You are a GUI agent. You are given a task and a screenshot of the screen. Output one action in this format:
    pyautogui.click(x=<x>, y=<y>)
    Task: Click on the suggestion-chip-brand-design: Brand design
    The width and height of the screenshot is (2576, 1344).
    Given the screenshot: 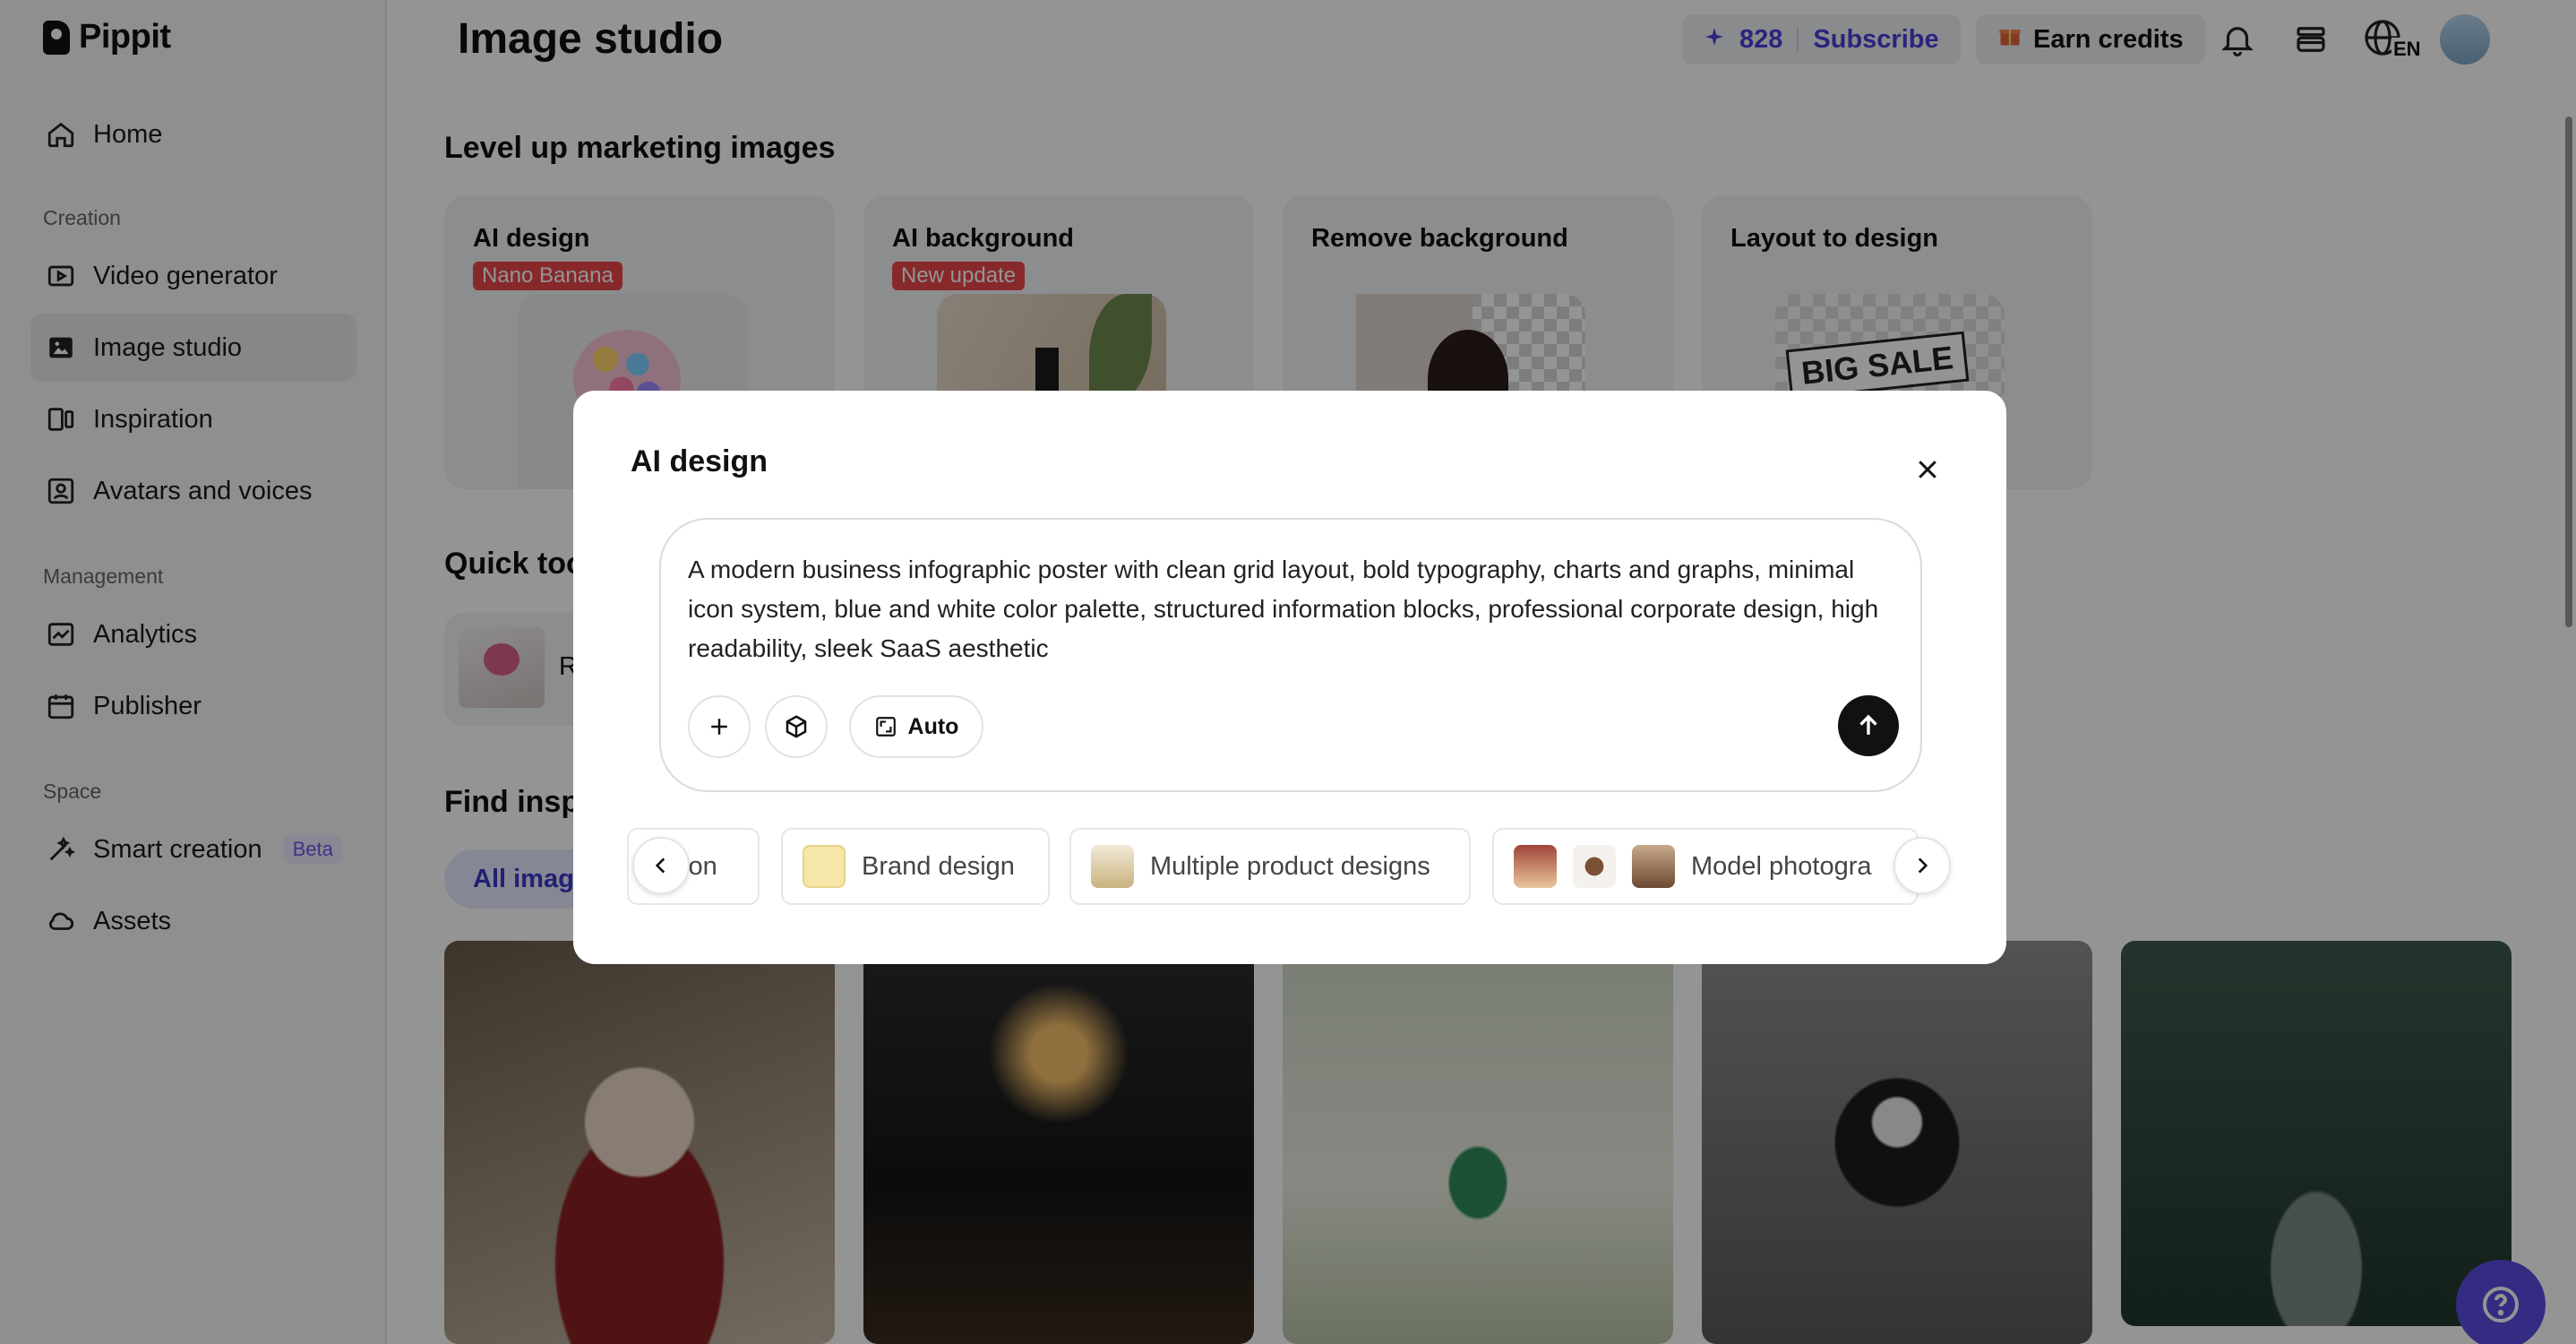 What is the action you would take?
    pyautogui.click(x=915, y=866)
    